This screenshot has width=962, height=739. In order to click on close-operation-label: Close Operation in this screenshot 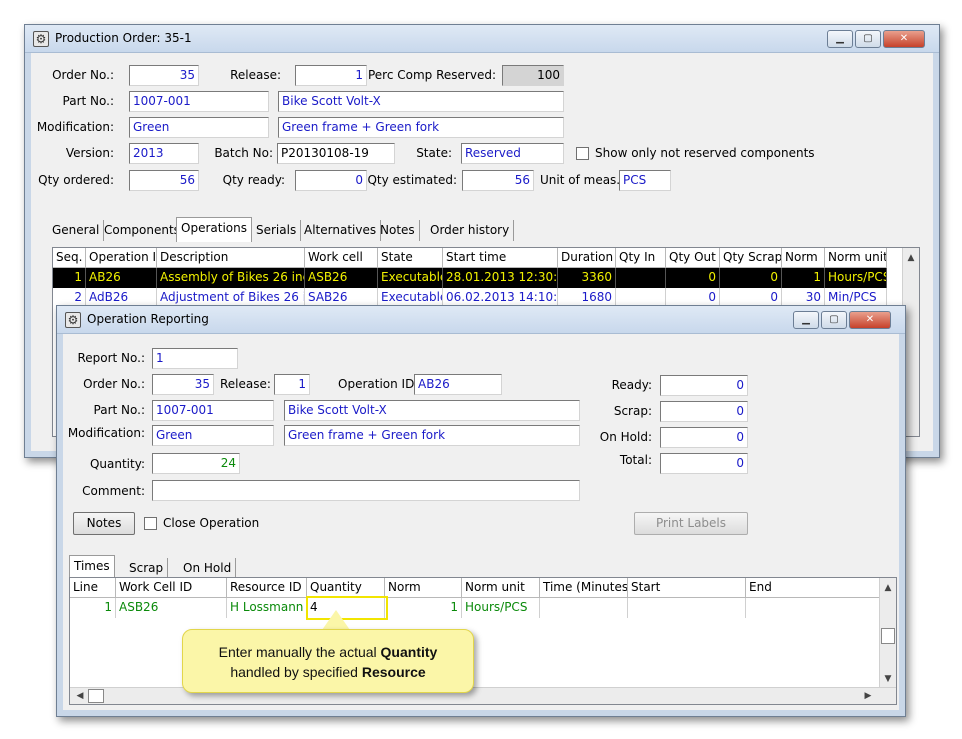, I will do `click(211, 523)`.